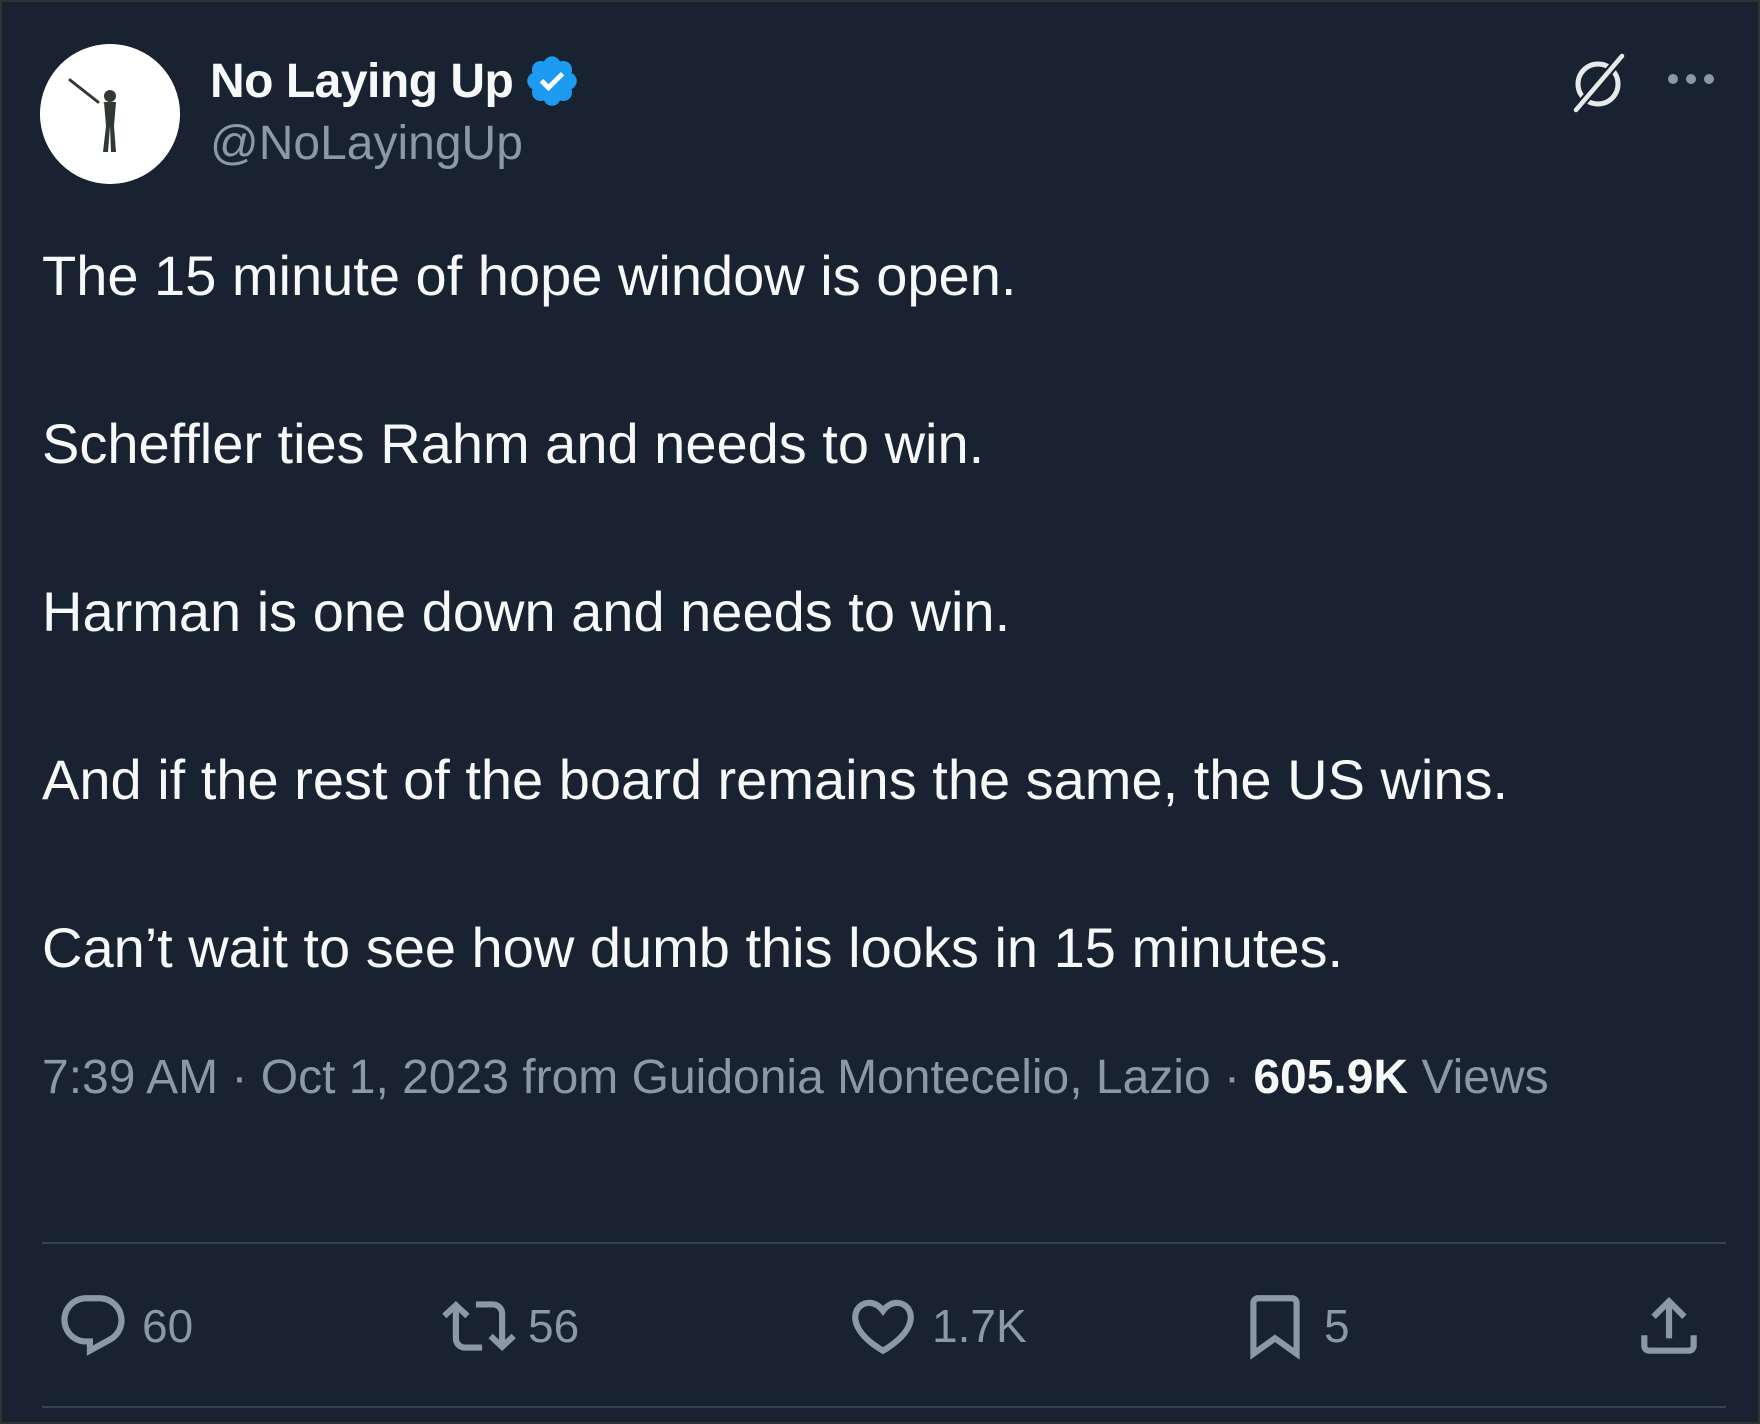 This screenshot has width=1760, height=1424. I want to click on bookmark-button: 5, so click(1294, 1326).